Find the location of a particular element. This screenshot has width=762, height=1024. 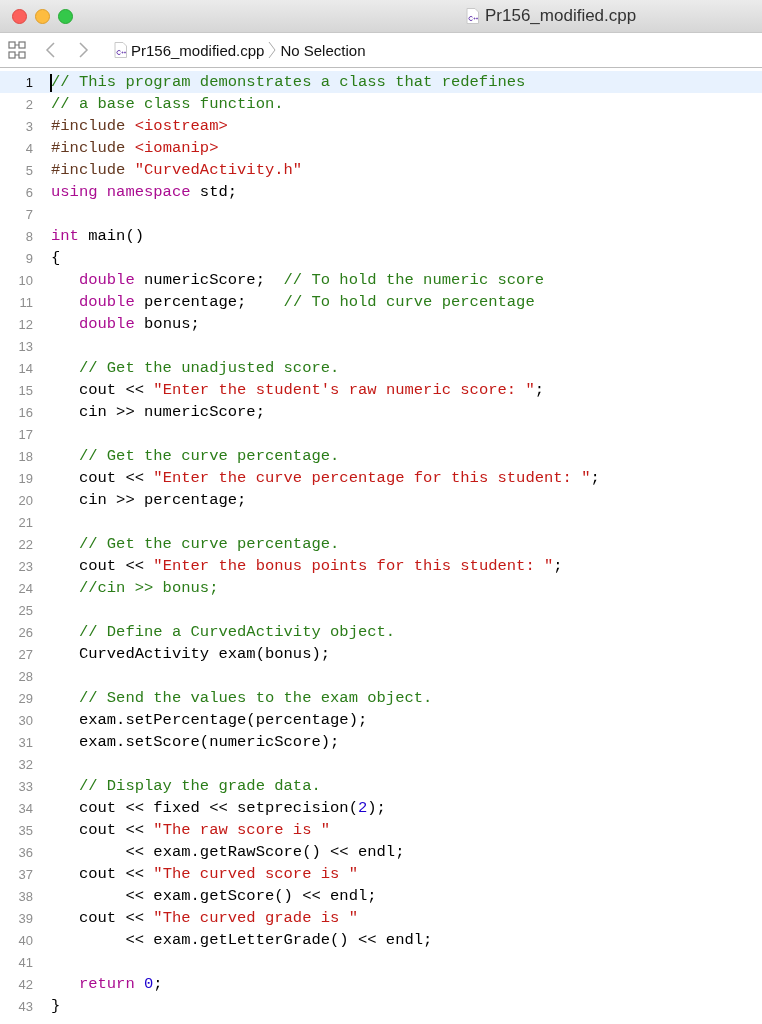

code-text: 0 is located at coordinates (149, 984).